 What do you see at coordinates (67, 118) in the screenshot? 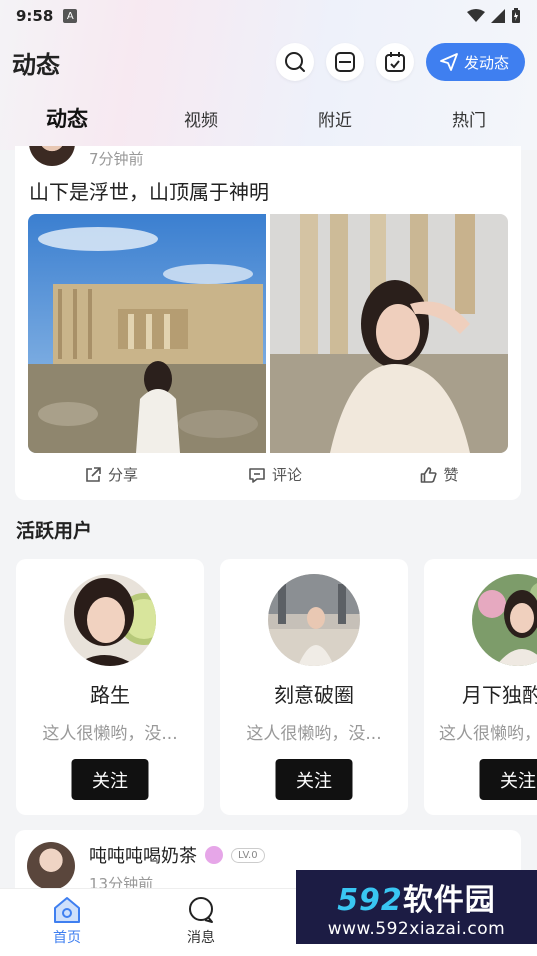
I see `tab-feed: 动态` at bounding box center [67, 118].